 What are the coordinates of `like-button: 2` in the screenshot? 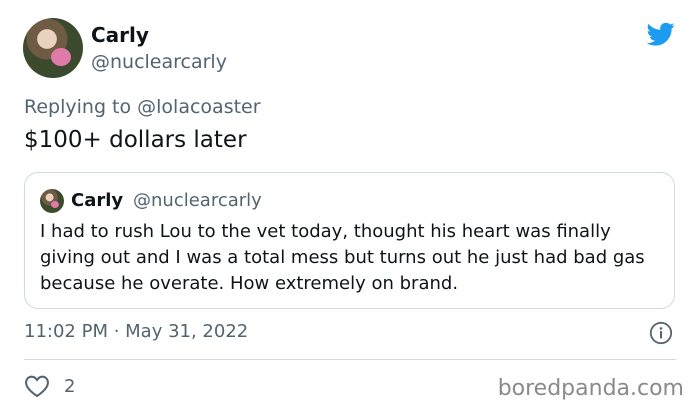 It's located at (49, 386).